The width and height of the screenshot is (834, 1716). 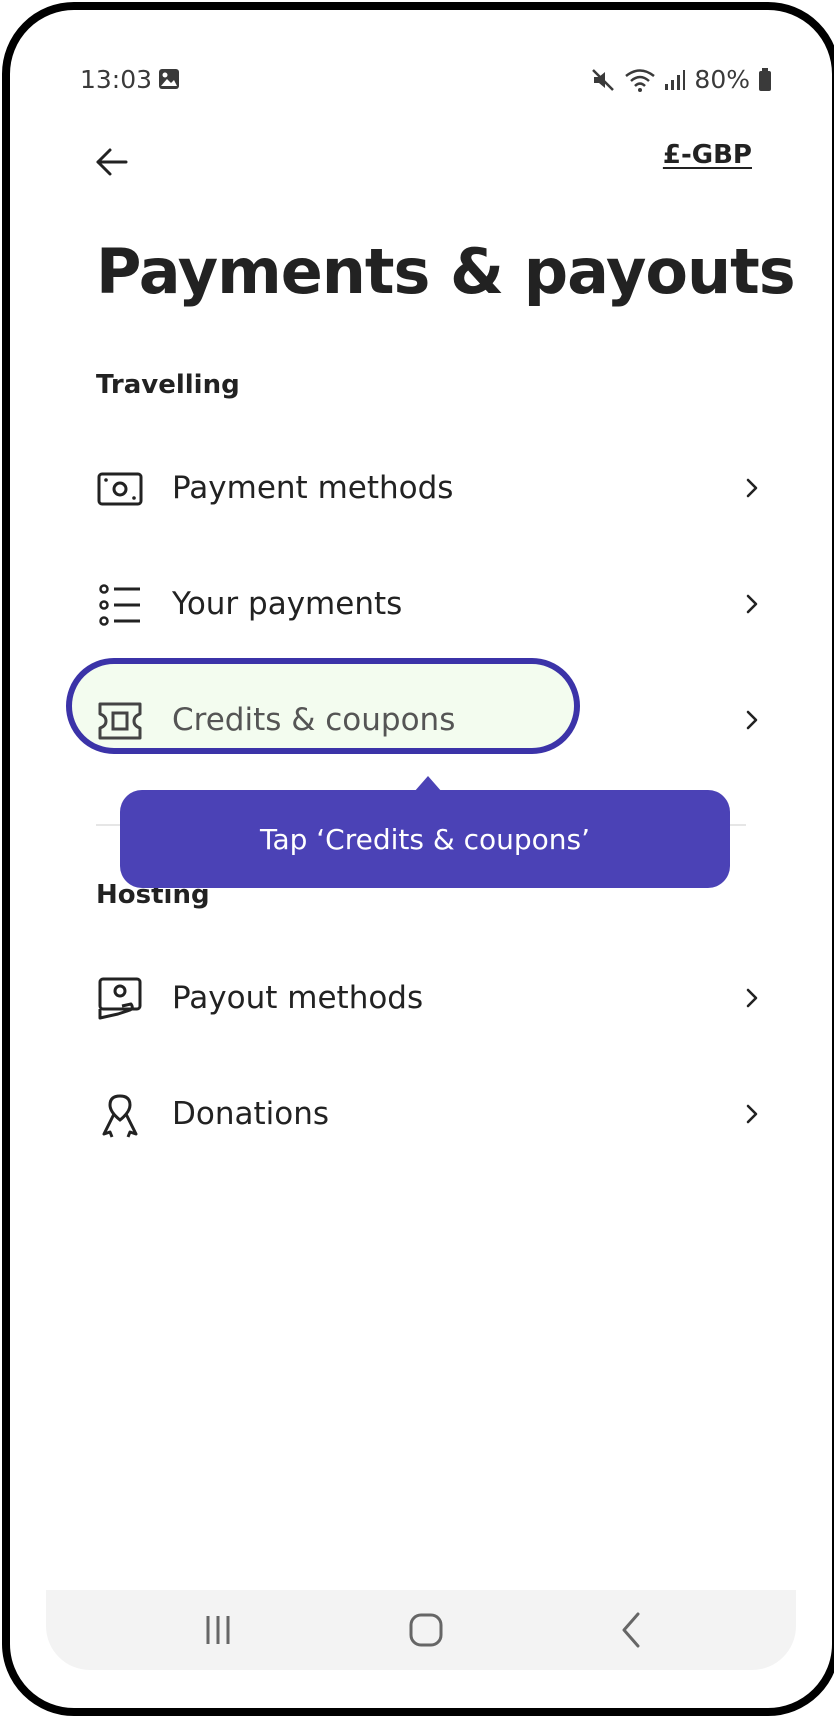 I want to click on menu-item-payout-methods: Payout methods, so click(x=425, y=998).